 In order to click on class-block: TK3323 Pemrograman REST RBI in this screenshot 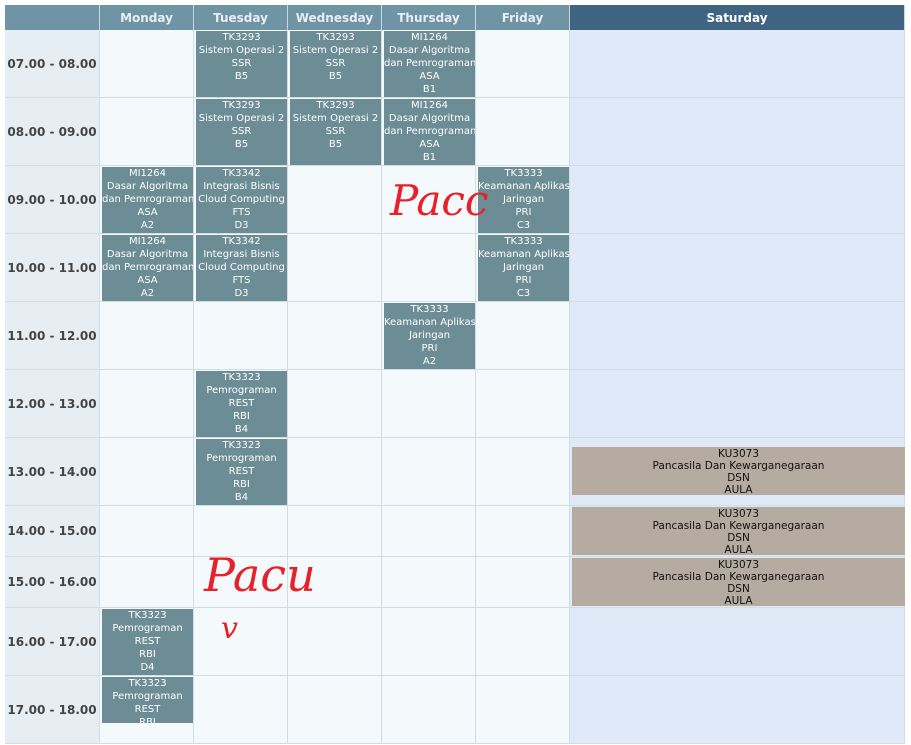, I will do `click(147, 700)`.